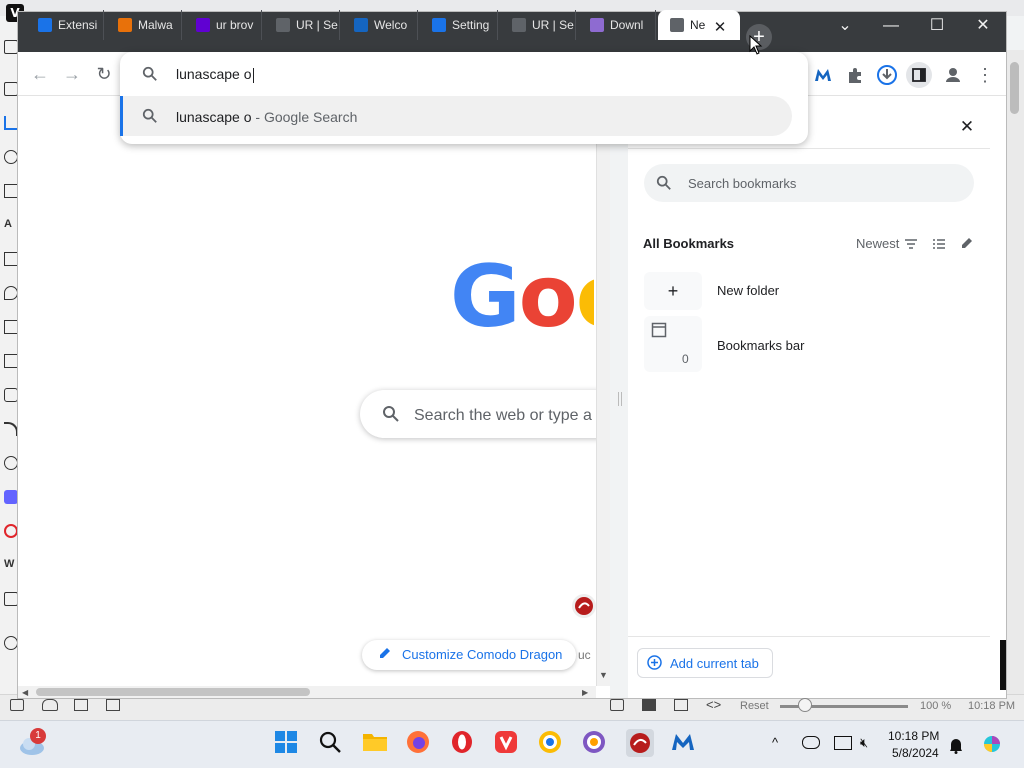 The image size is (1024, 768). Describe the element at coordinates (72, 74) in the screenshot. I see `forward-button: →` at that location.